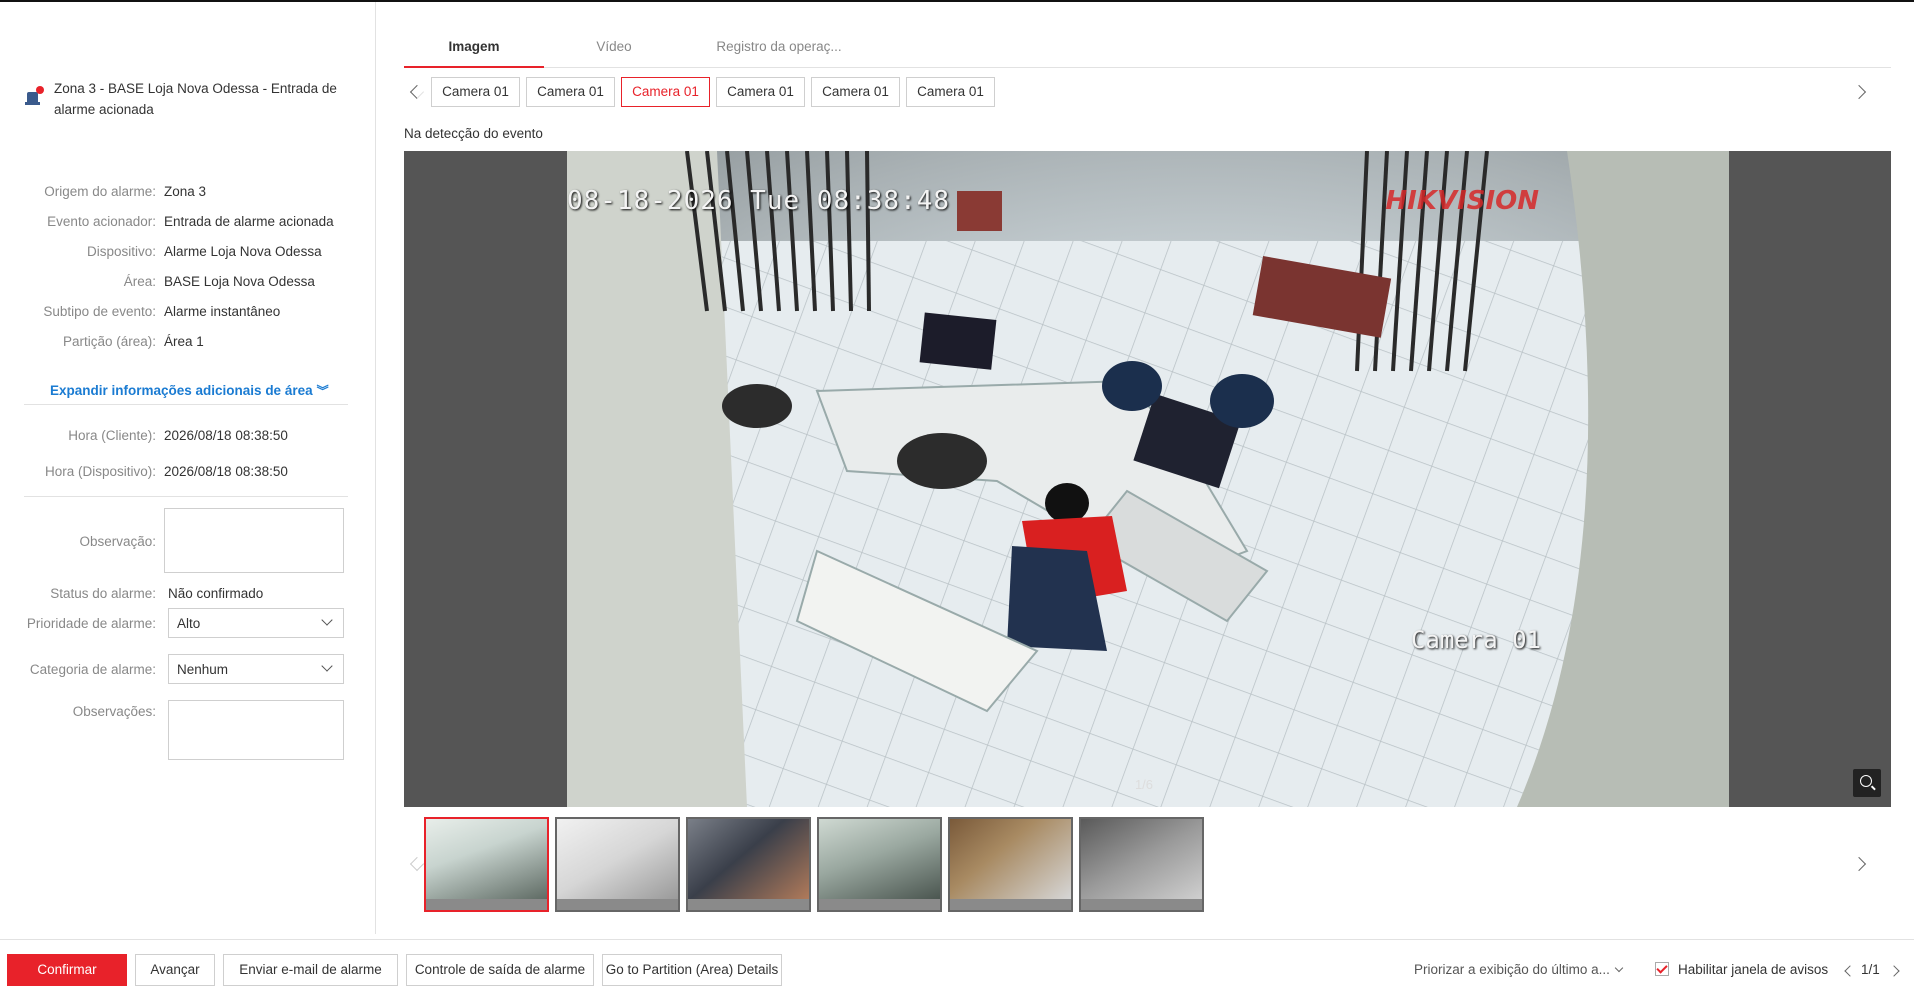 This screenshot has width=1914, height=996. I want to click on confirm-button: Confirmar, so click(67, 970).